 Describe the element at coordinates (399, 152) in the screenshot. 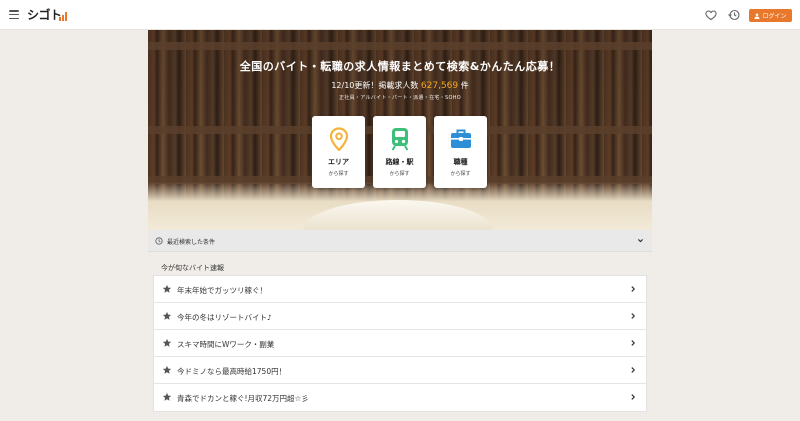

I see `search-by-station-card: 路線・駅 から探す` at that location.